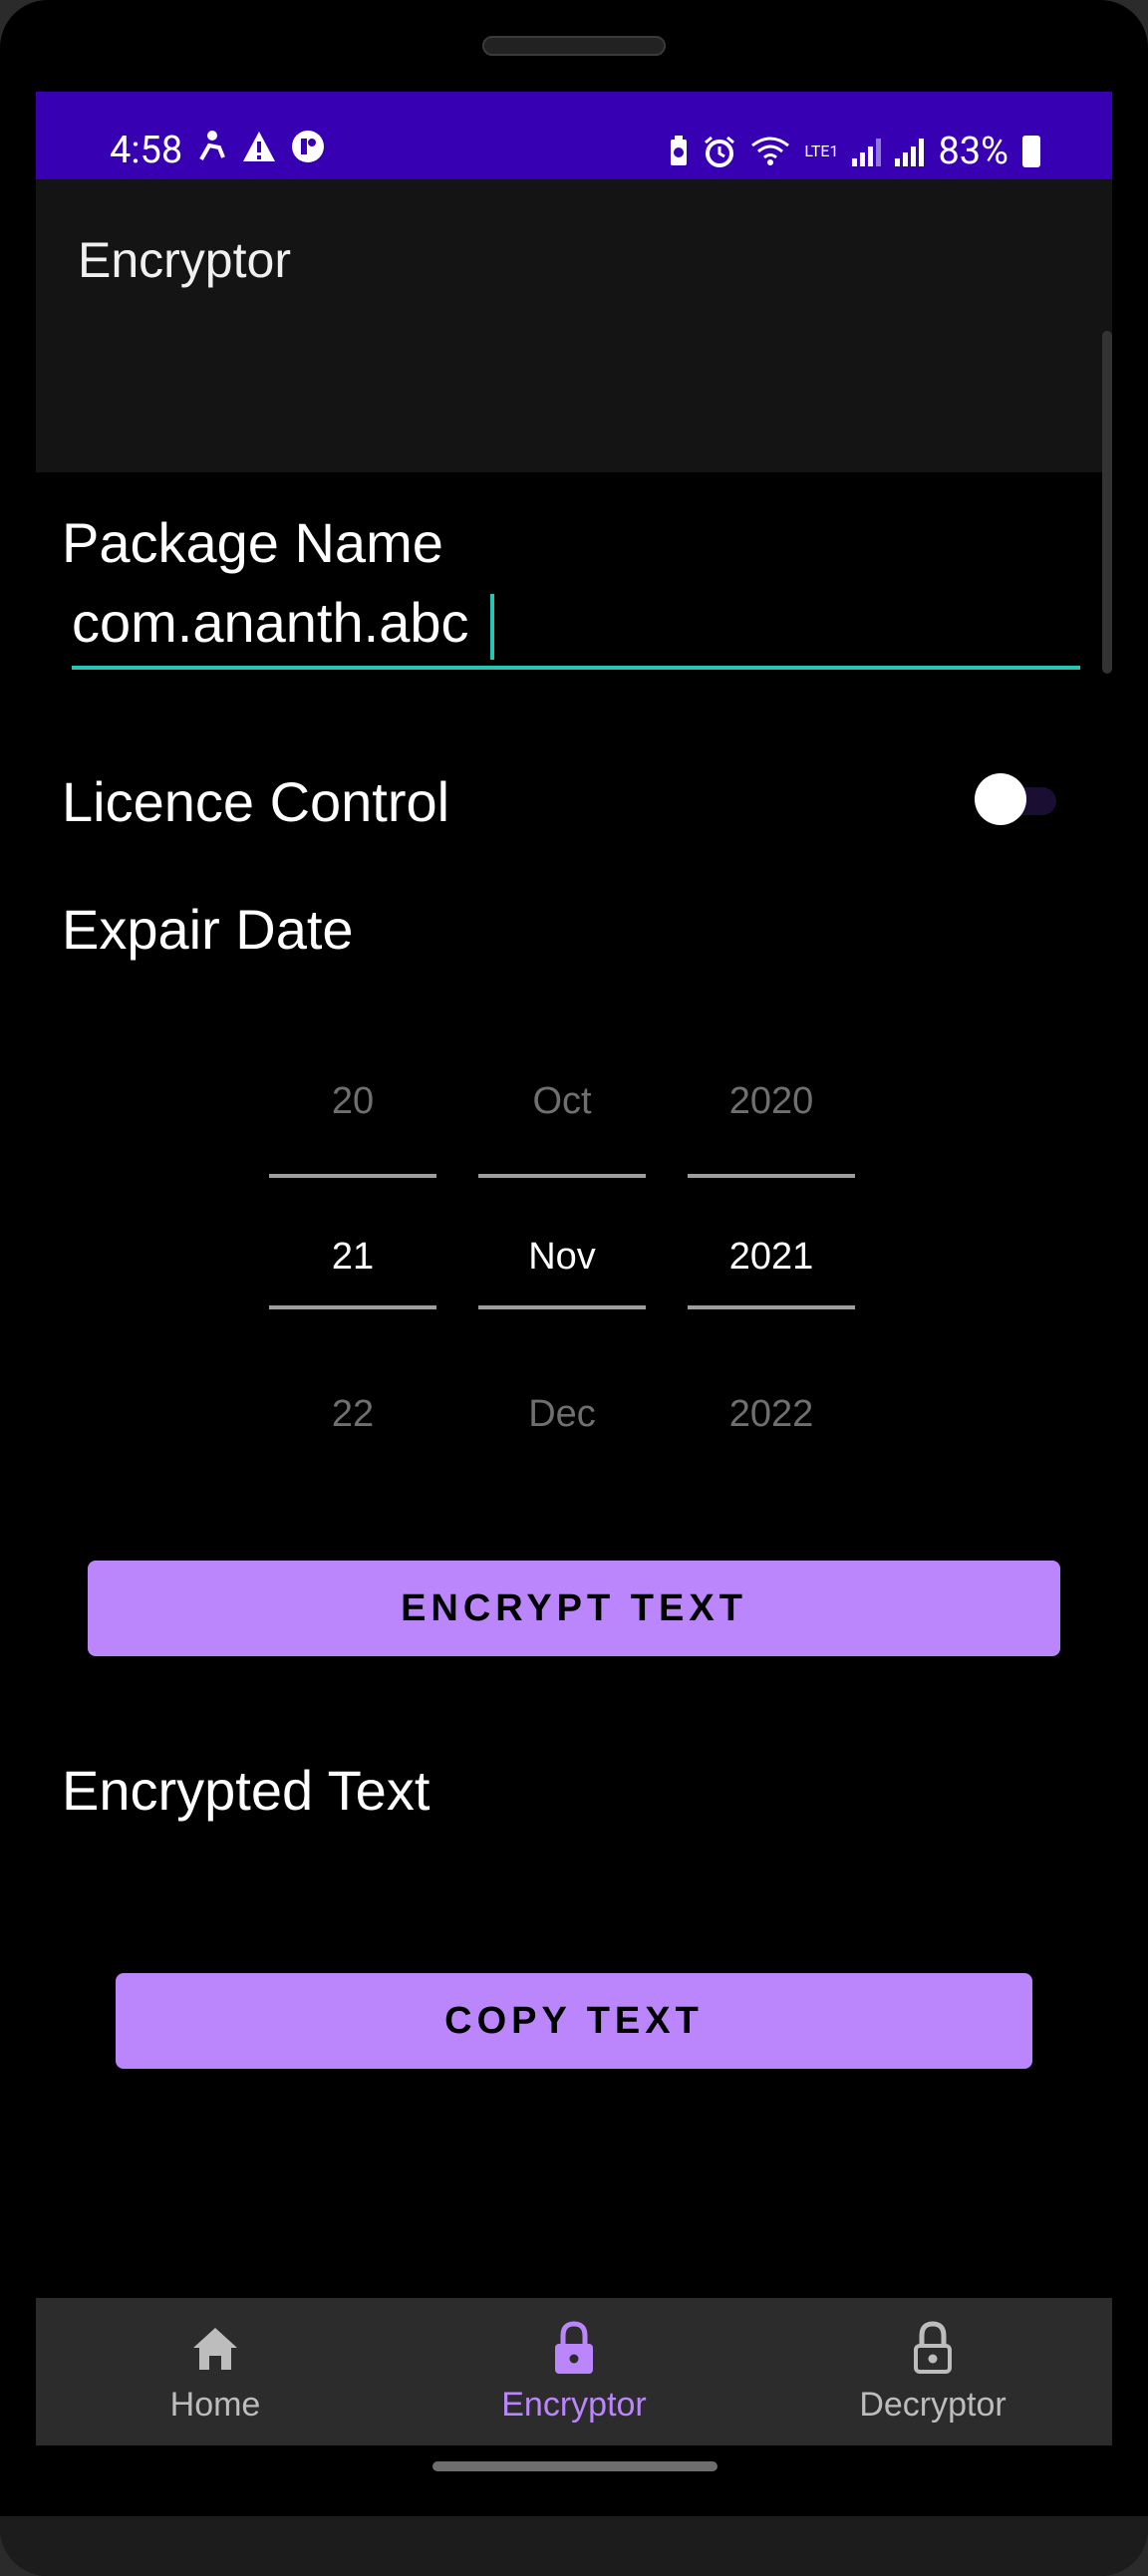 The image size is (1148, 2576). Describe the element at coordinates (720, 151) in the screenshot. I see `alarm-icon` at that location.